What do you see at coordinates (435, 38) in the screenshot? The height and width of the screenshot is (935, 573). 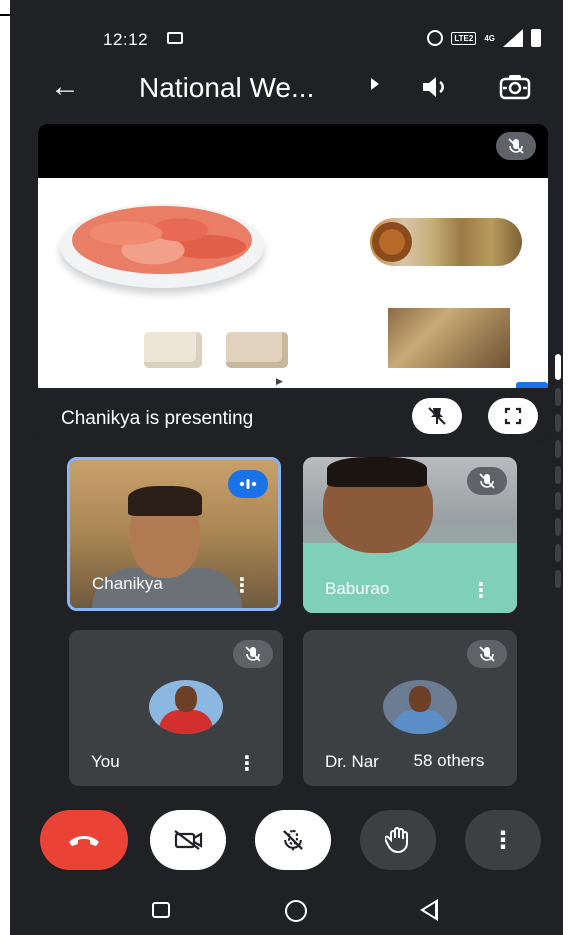 I see `alarm-icon` at bounding box center [435, 38].